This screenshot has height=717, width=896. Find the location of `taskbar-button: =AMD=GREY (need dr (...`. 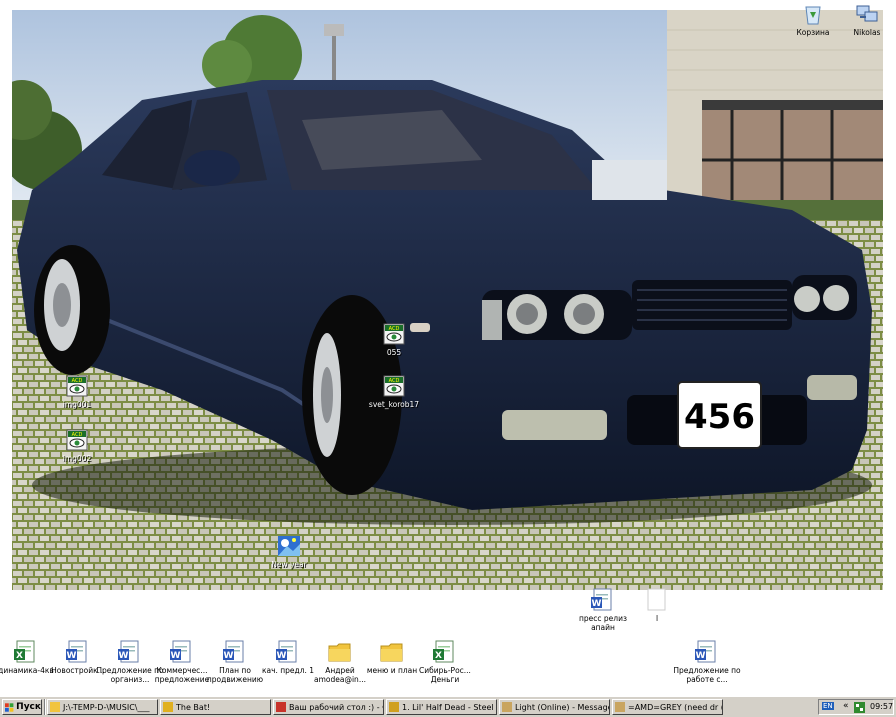

taskbar-button: =AMD=GREY (need dr (... is located at coordinates (667, 707).